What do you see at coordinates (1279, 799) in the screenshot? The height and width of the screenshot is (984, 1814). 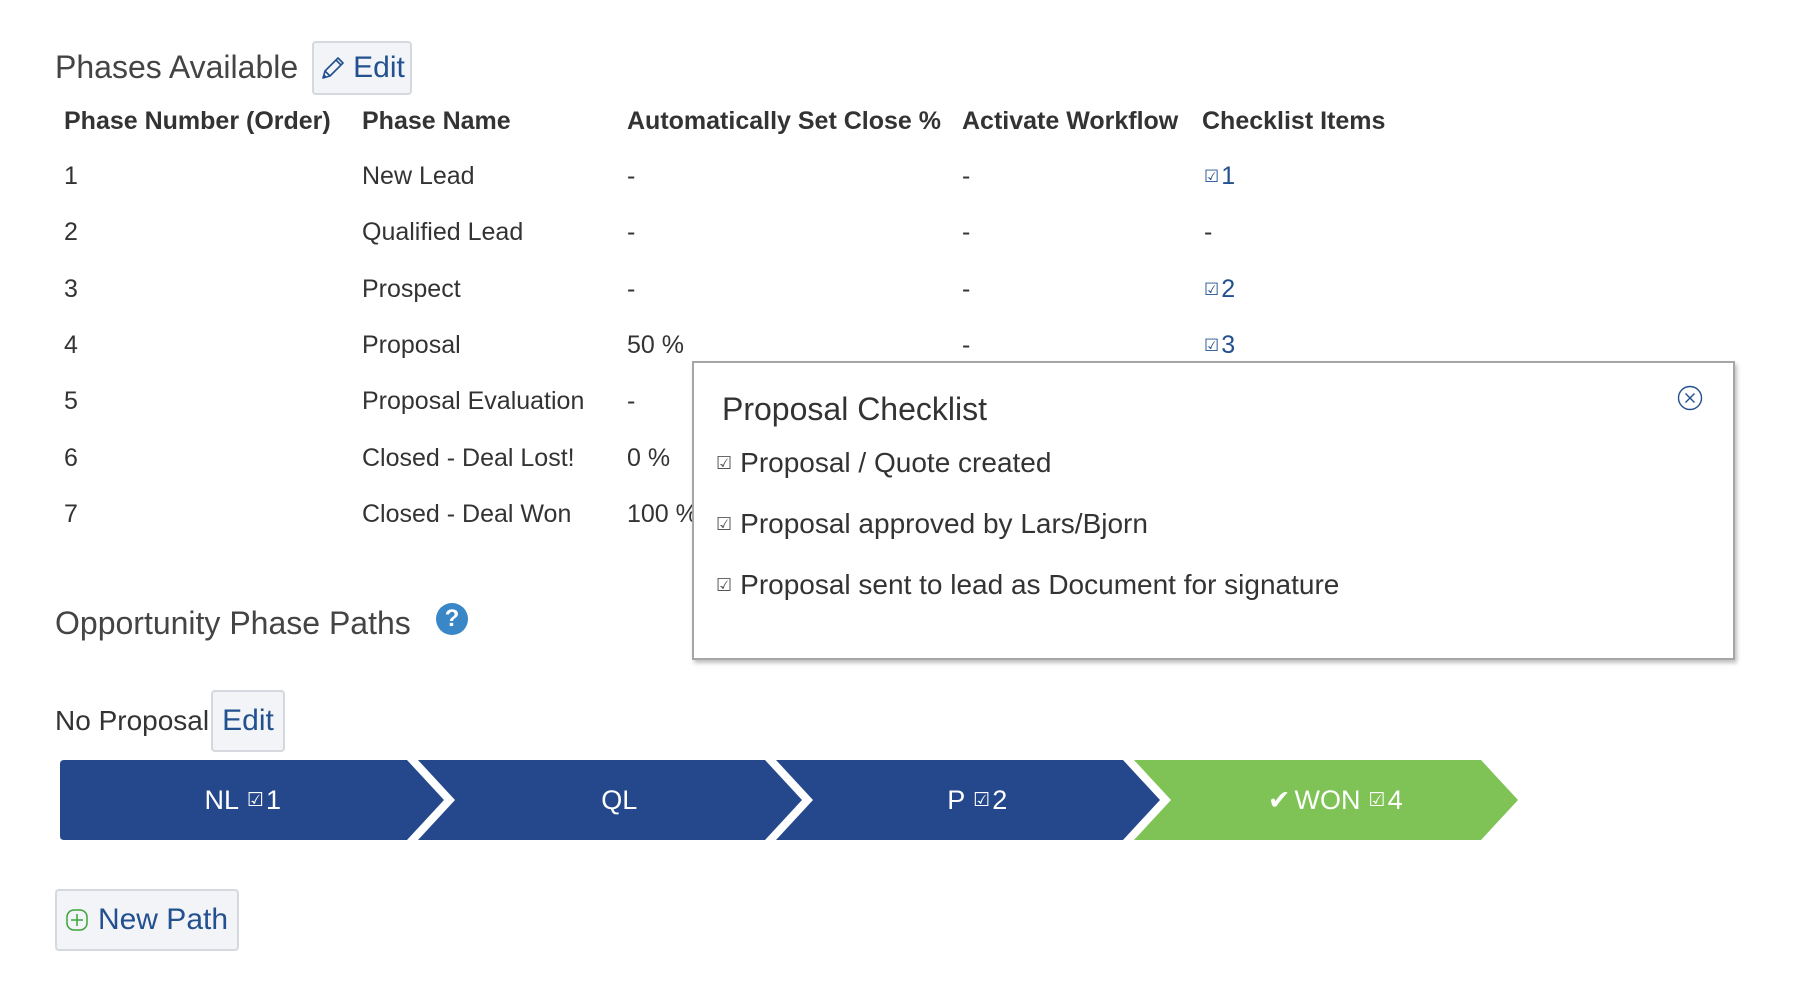 I see `checkmark-icon: ✔` at bounding box center [1279, 799].